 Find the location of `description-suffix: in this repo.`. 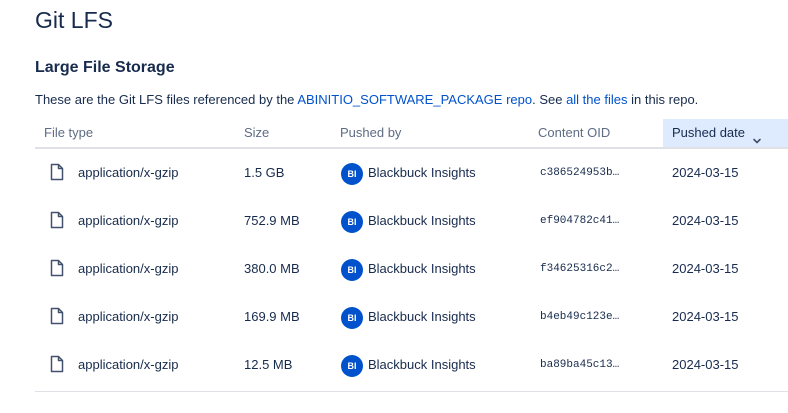

description-suffix: in this repo. is located at coordinates (663, 99).